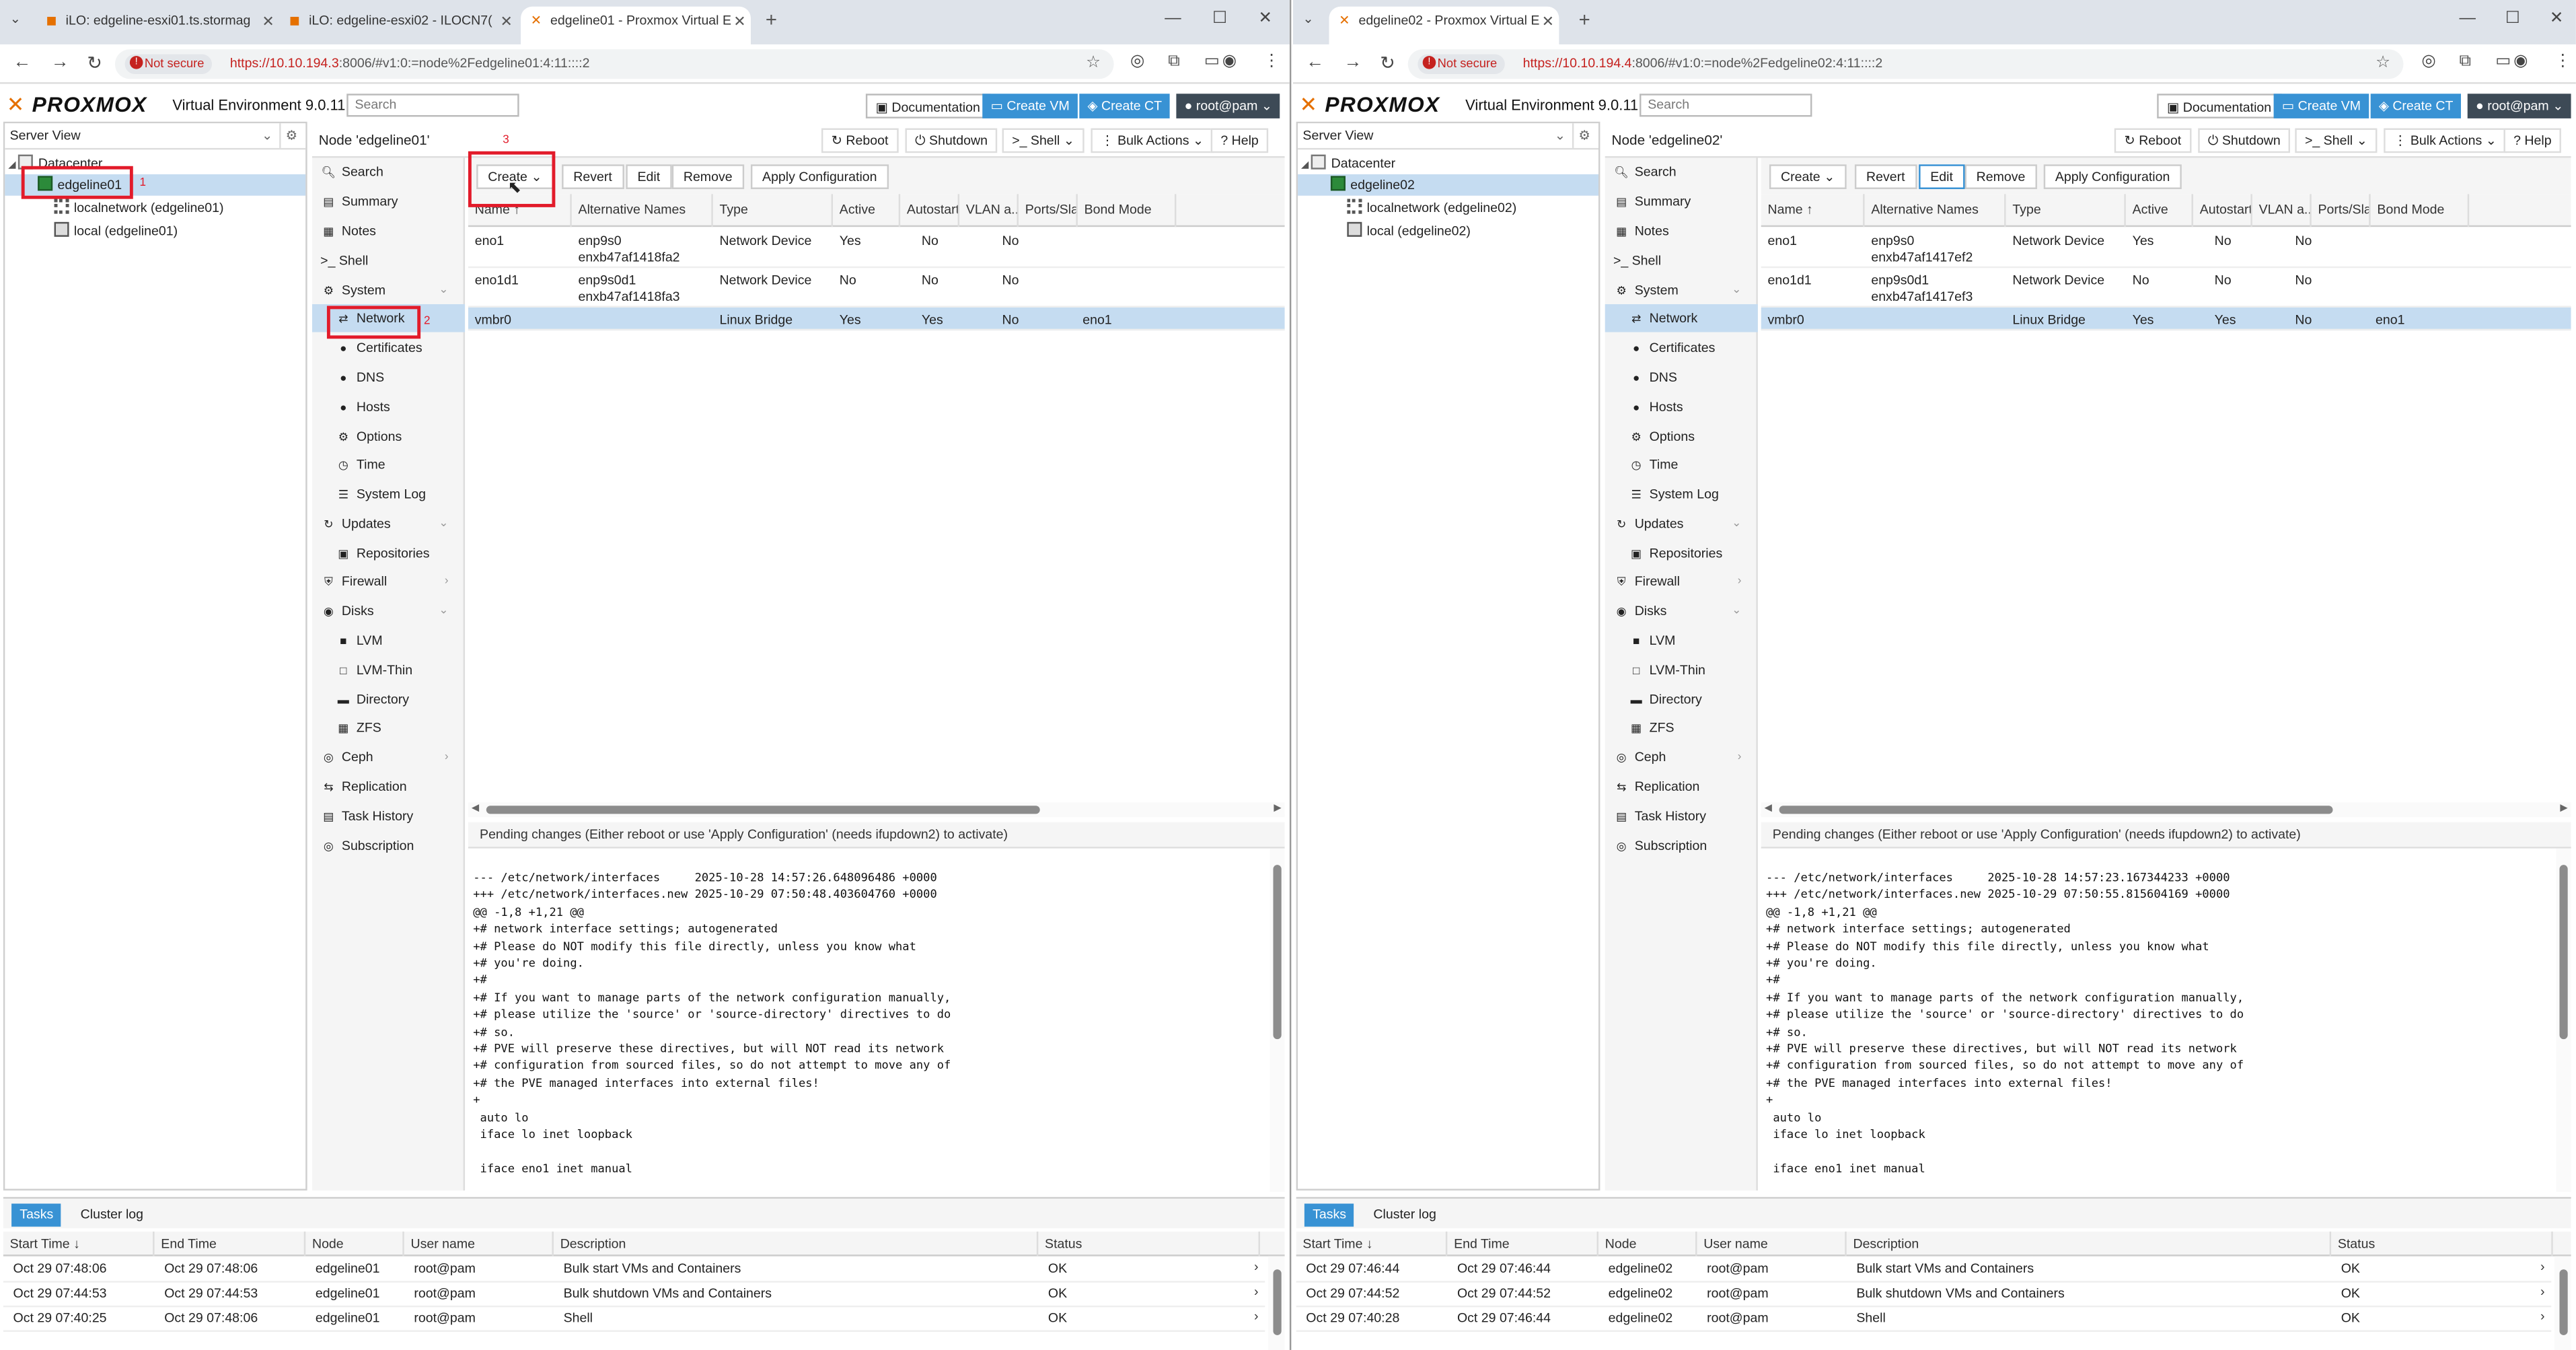 The image size is (2576, 1350). What do you see at coordinates (1681, 348) in the screenshot?
I see `menu-item-certificates: ● Certificates` at bounding box center [1681, 348].